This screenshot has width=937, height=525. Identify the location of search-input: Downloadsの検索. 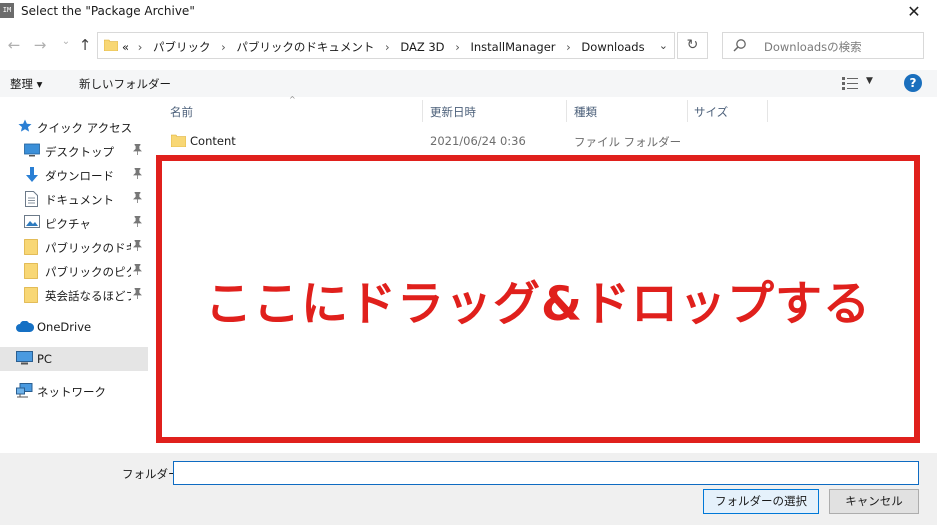
(823, 45).